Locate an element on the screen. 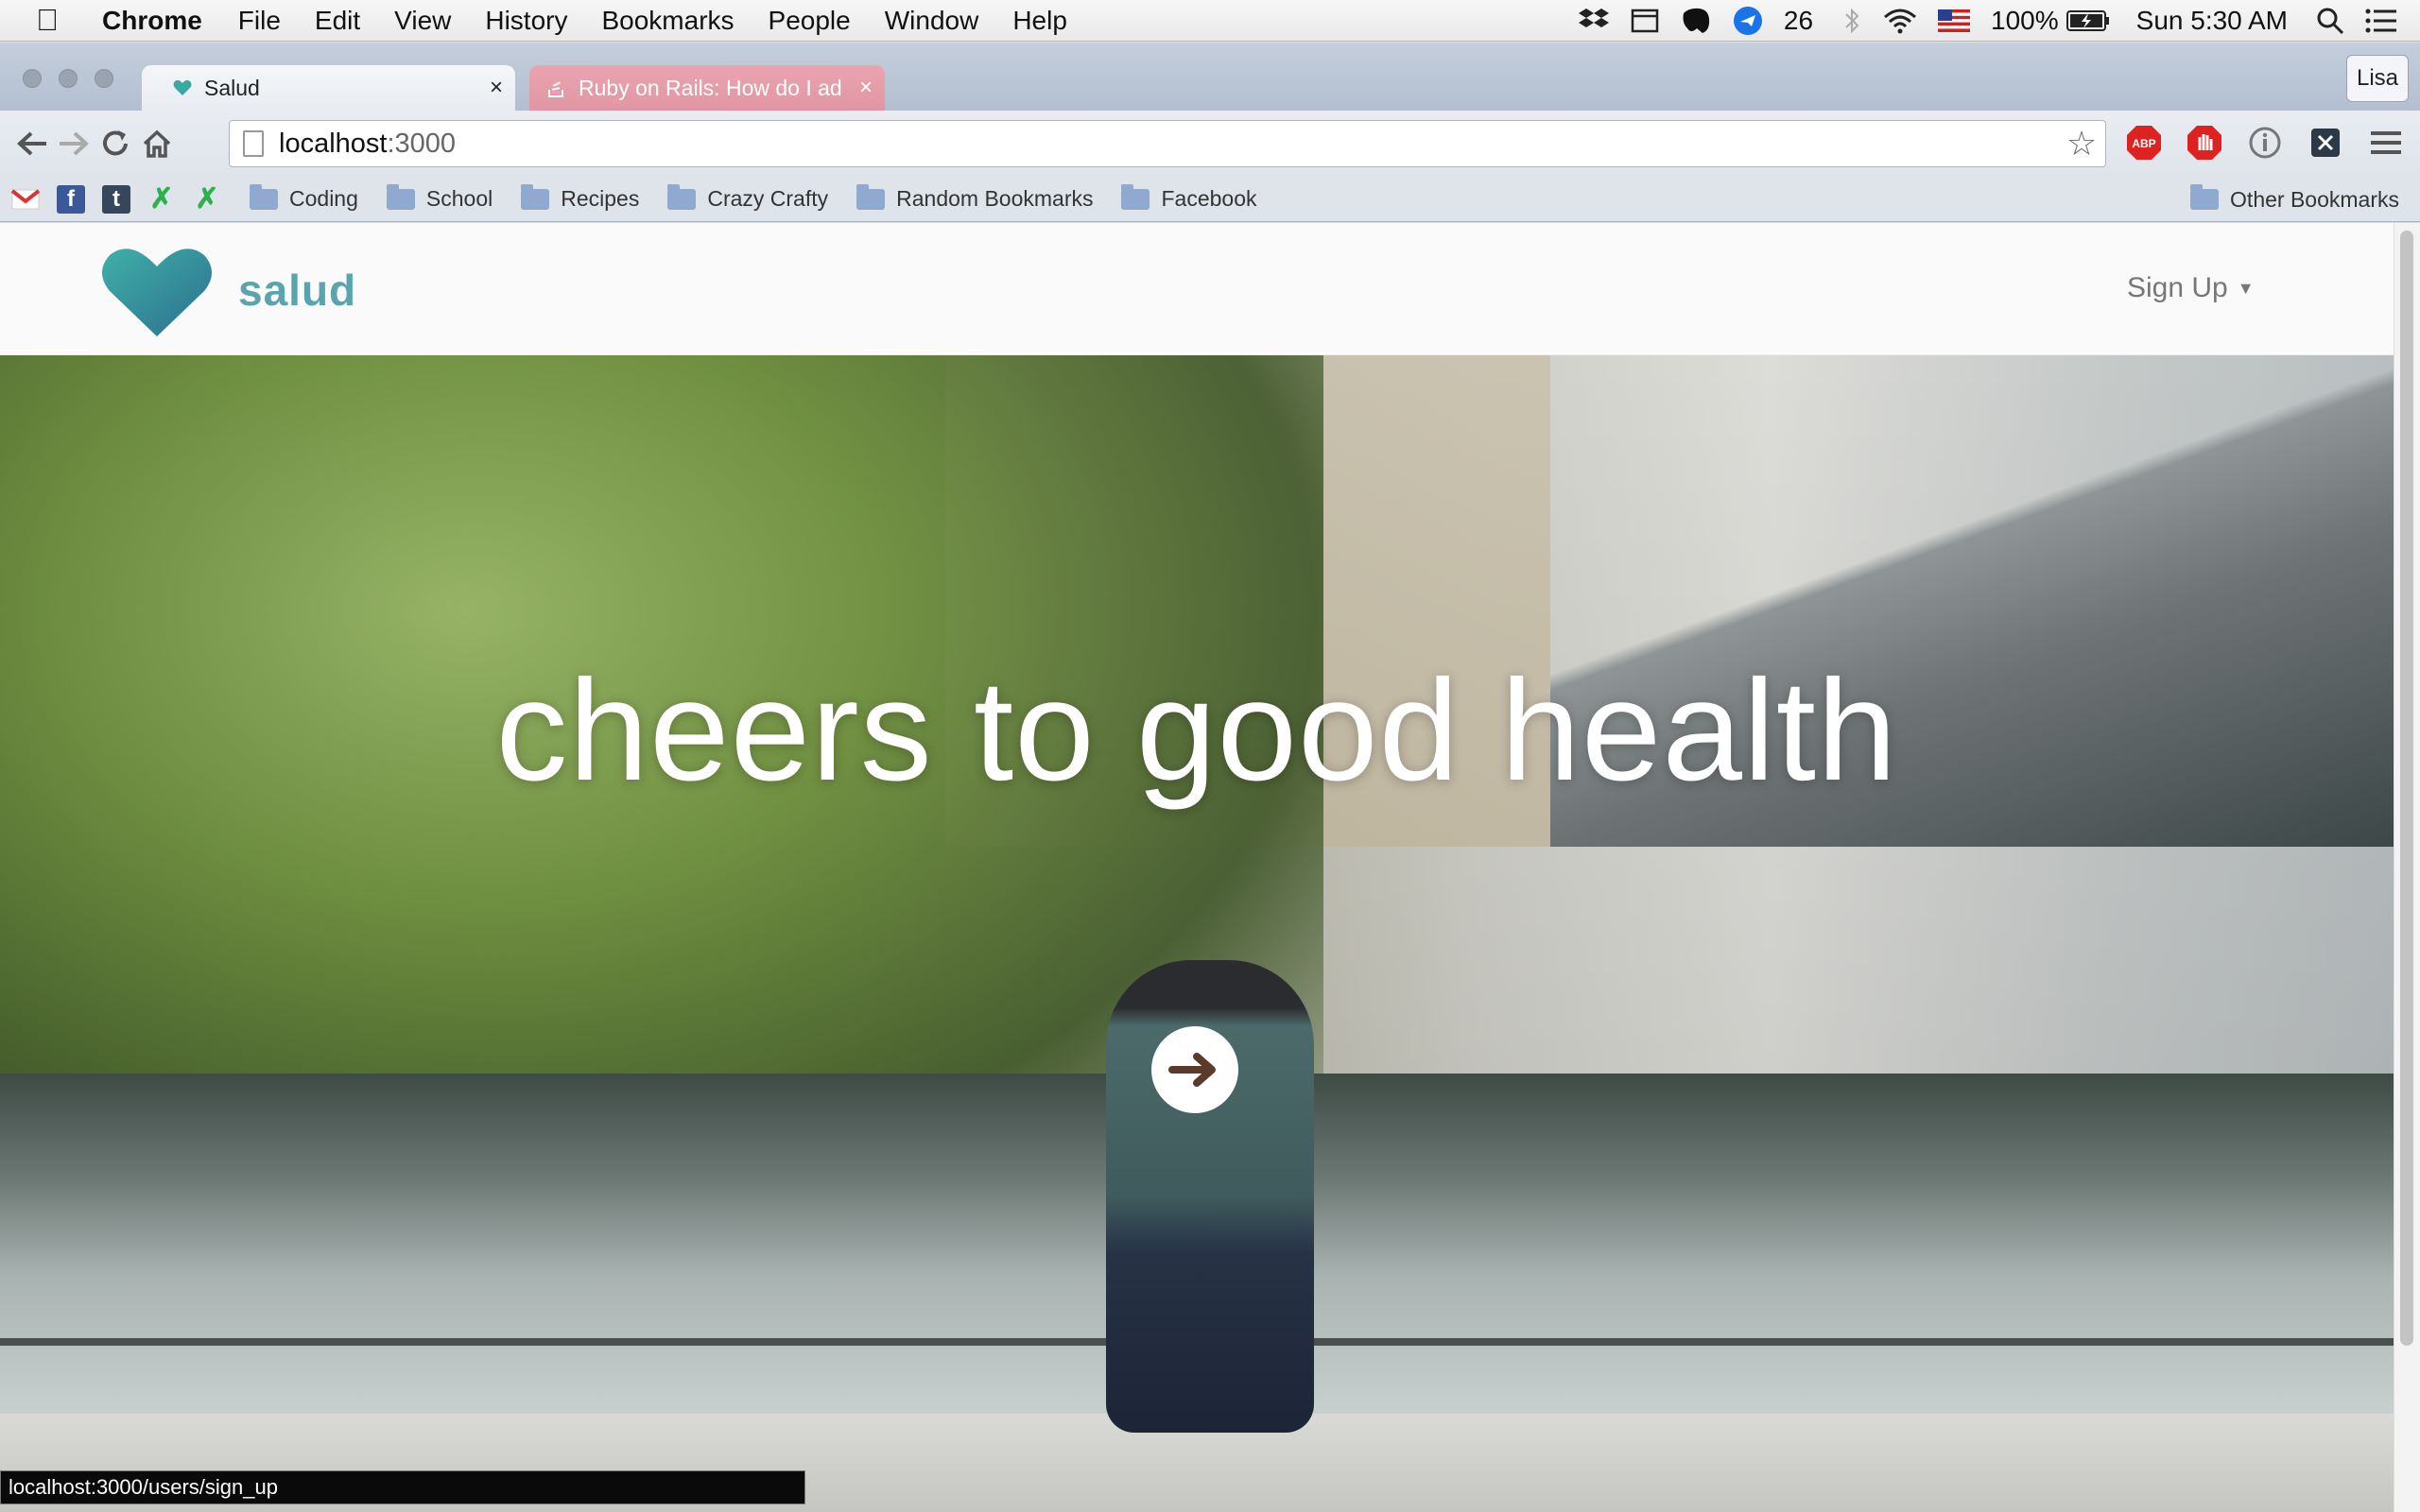 The width and height of the screenshot is (2420, 1512). close-window-button is located at coordinates (32, 78).